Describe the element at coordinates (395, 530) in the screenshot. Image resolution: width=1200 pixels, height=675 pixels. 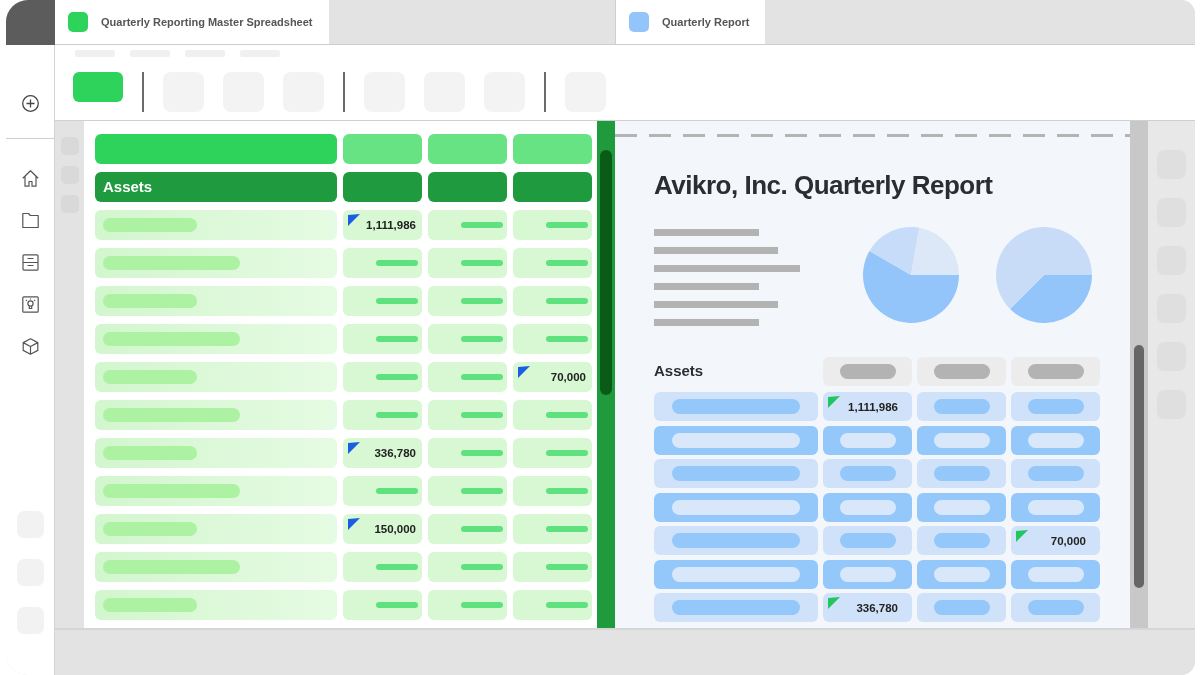
I see `cell-value: 150,000` at that location.